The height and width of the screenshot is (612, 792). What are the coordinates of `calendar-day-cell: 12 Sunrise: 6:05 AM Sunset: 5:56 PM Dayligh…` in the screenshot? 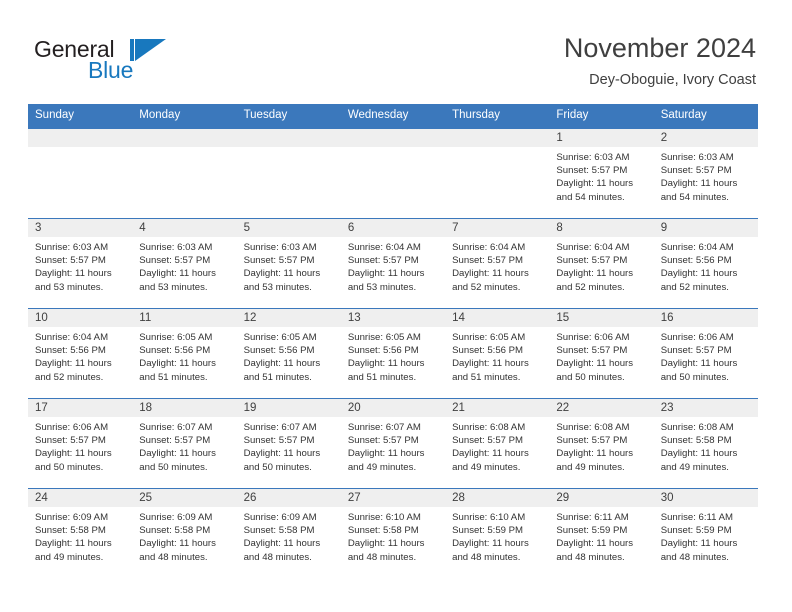 It's located at (288, 353).